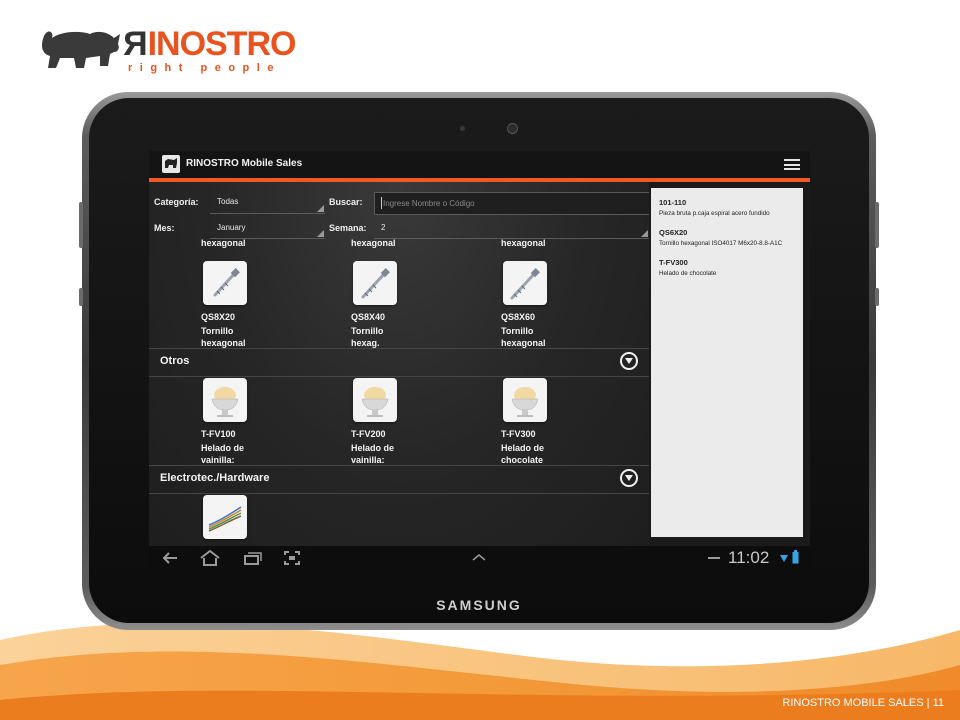  What do you see at coordinates (231, 227) in the screenshot?
I see `mes-spinner: January` at bounding box center [231, 227].